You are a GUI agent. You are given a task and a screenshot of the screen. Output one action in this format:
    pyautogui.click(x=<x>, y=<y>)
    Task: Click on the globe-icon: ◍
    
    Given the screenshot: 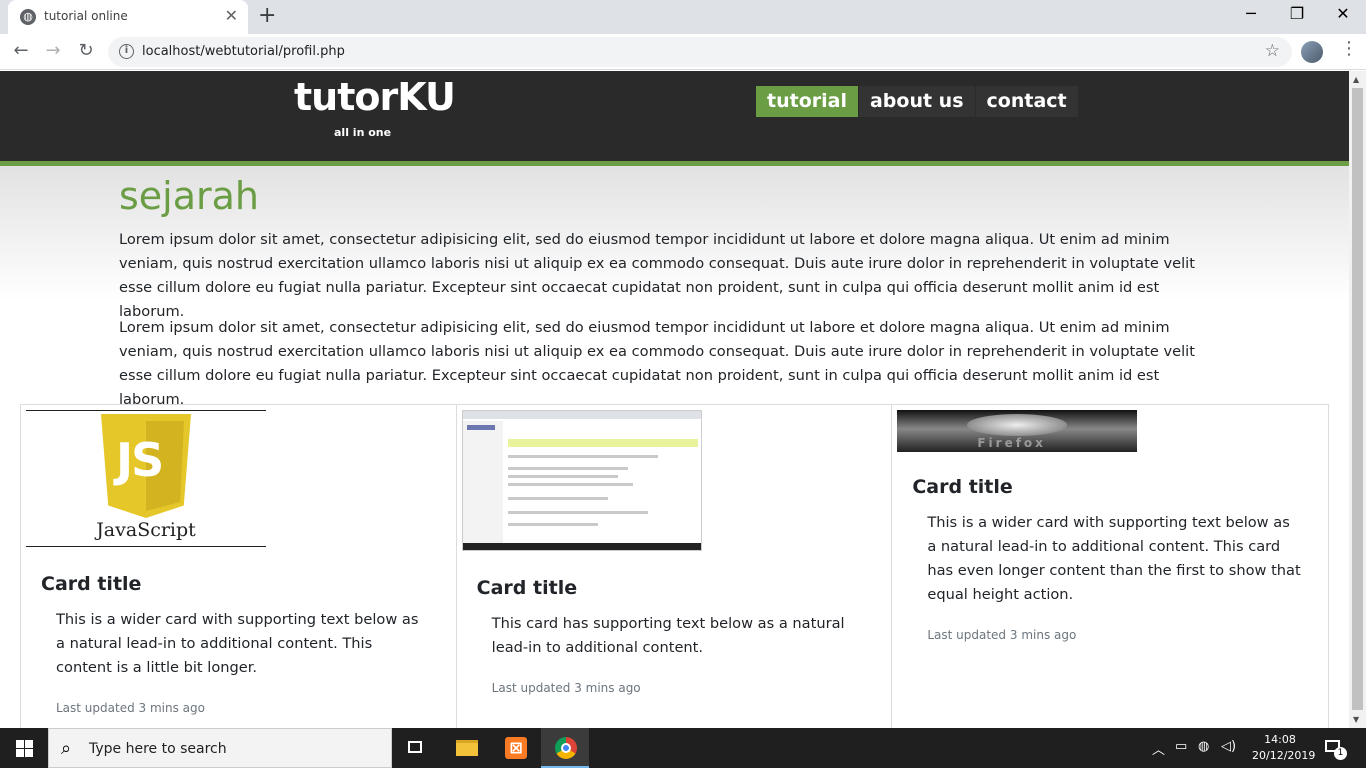 What is the action you would take?
    pyautogui.click(x=28, y=17)
    